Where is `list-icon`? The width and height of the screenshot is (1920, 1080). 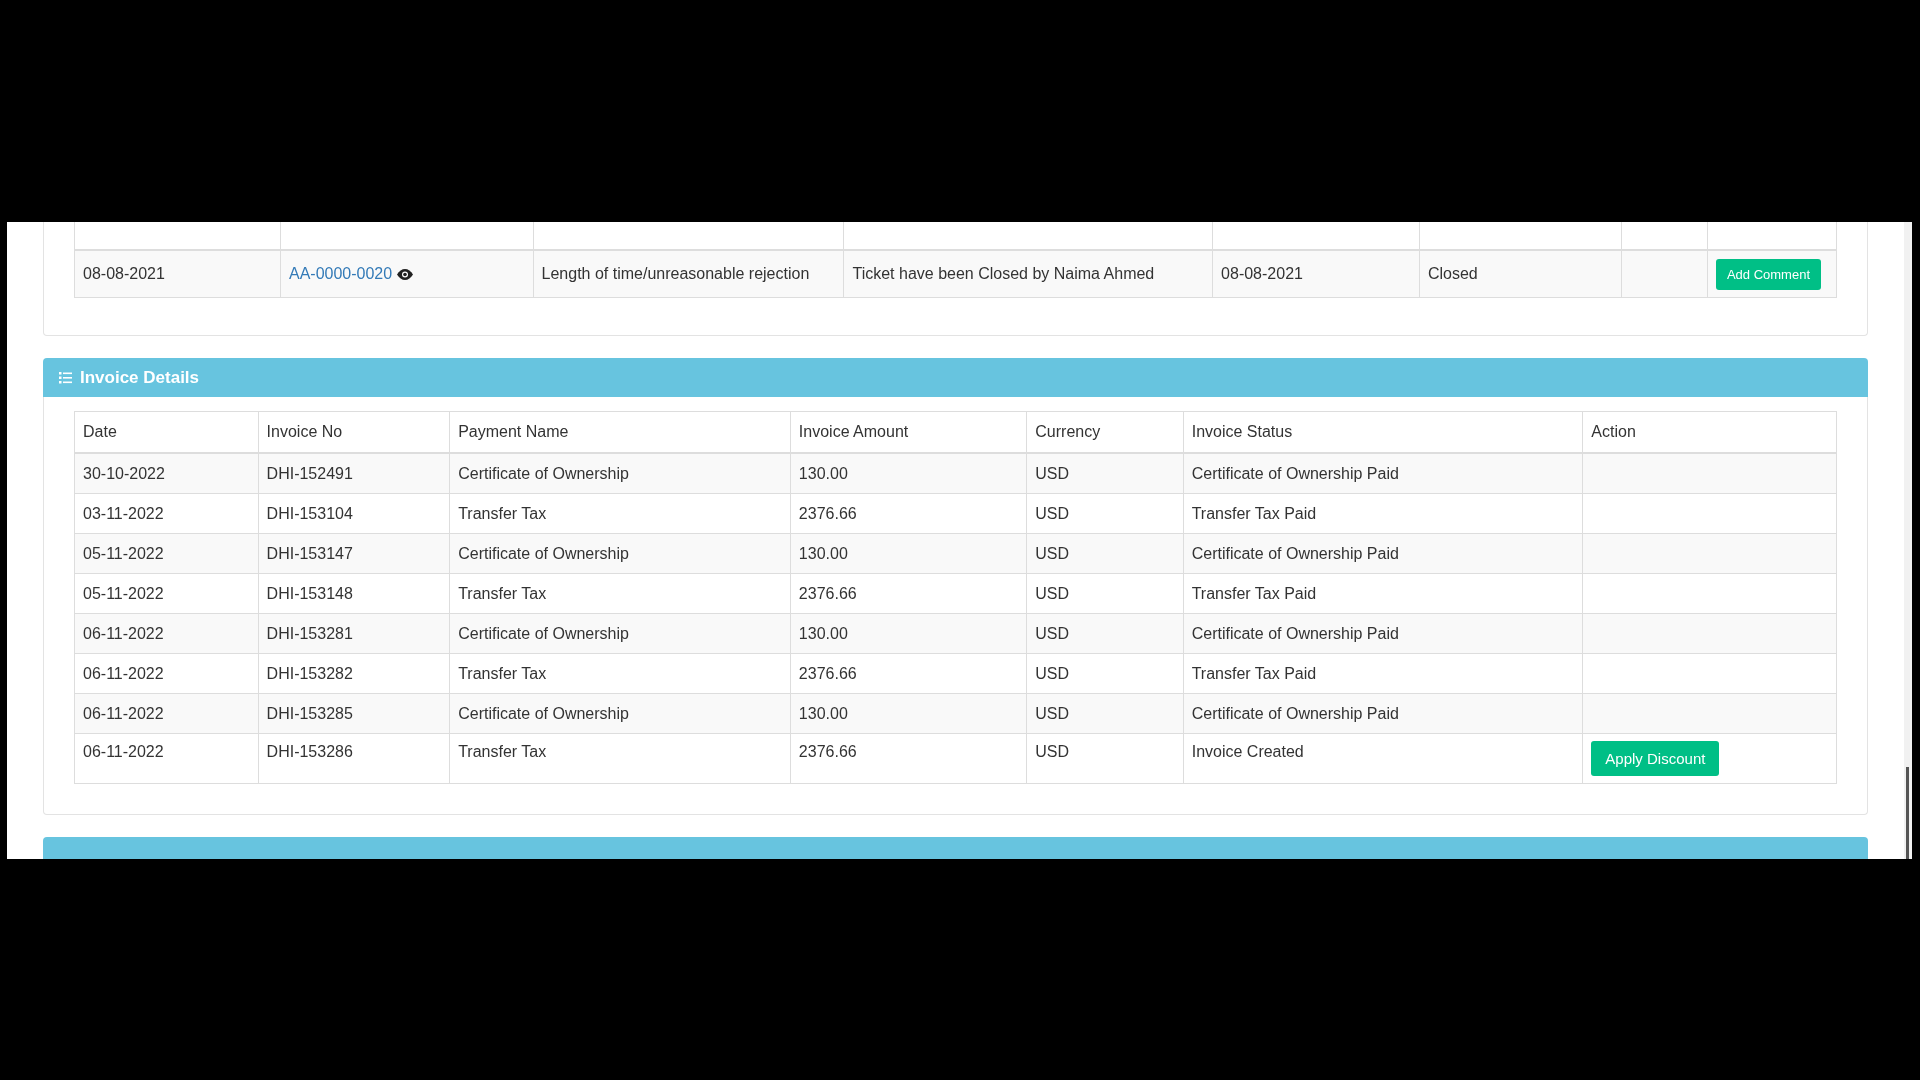 list-icon is located at coordinates (65, 377).